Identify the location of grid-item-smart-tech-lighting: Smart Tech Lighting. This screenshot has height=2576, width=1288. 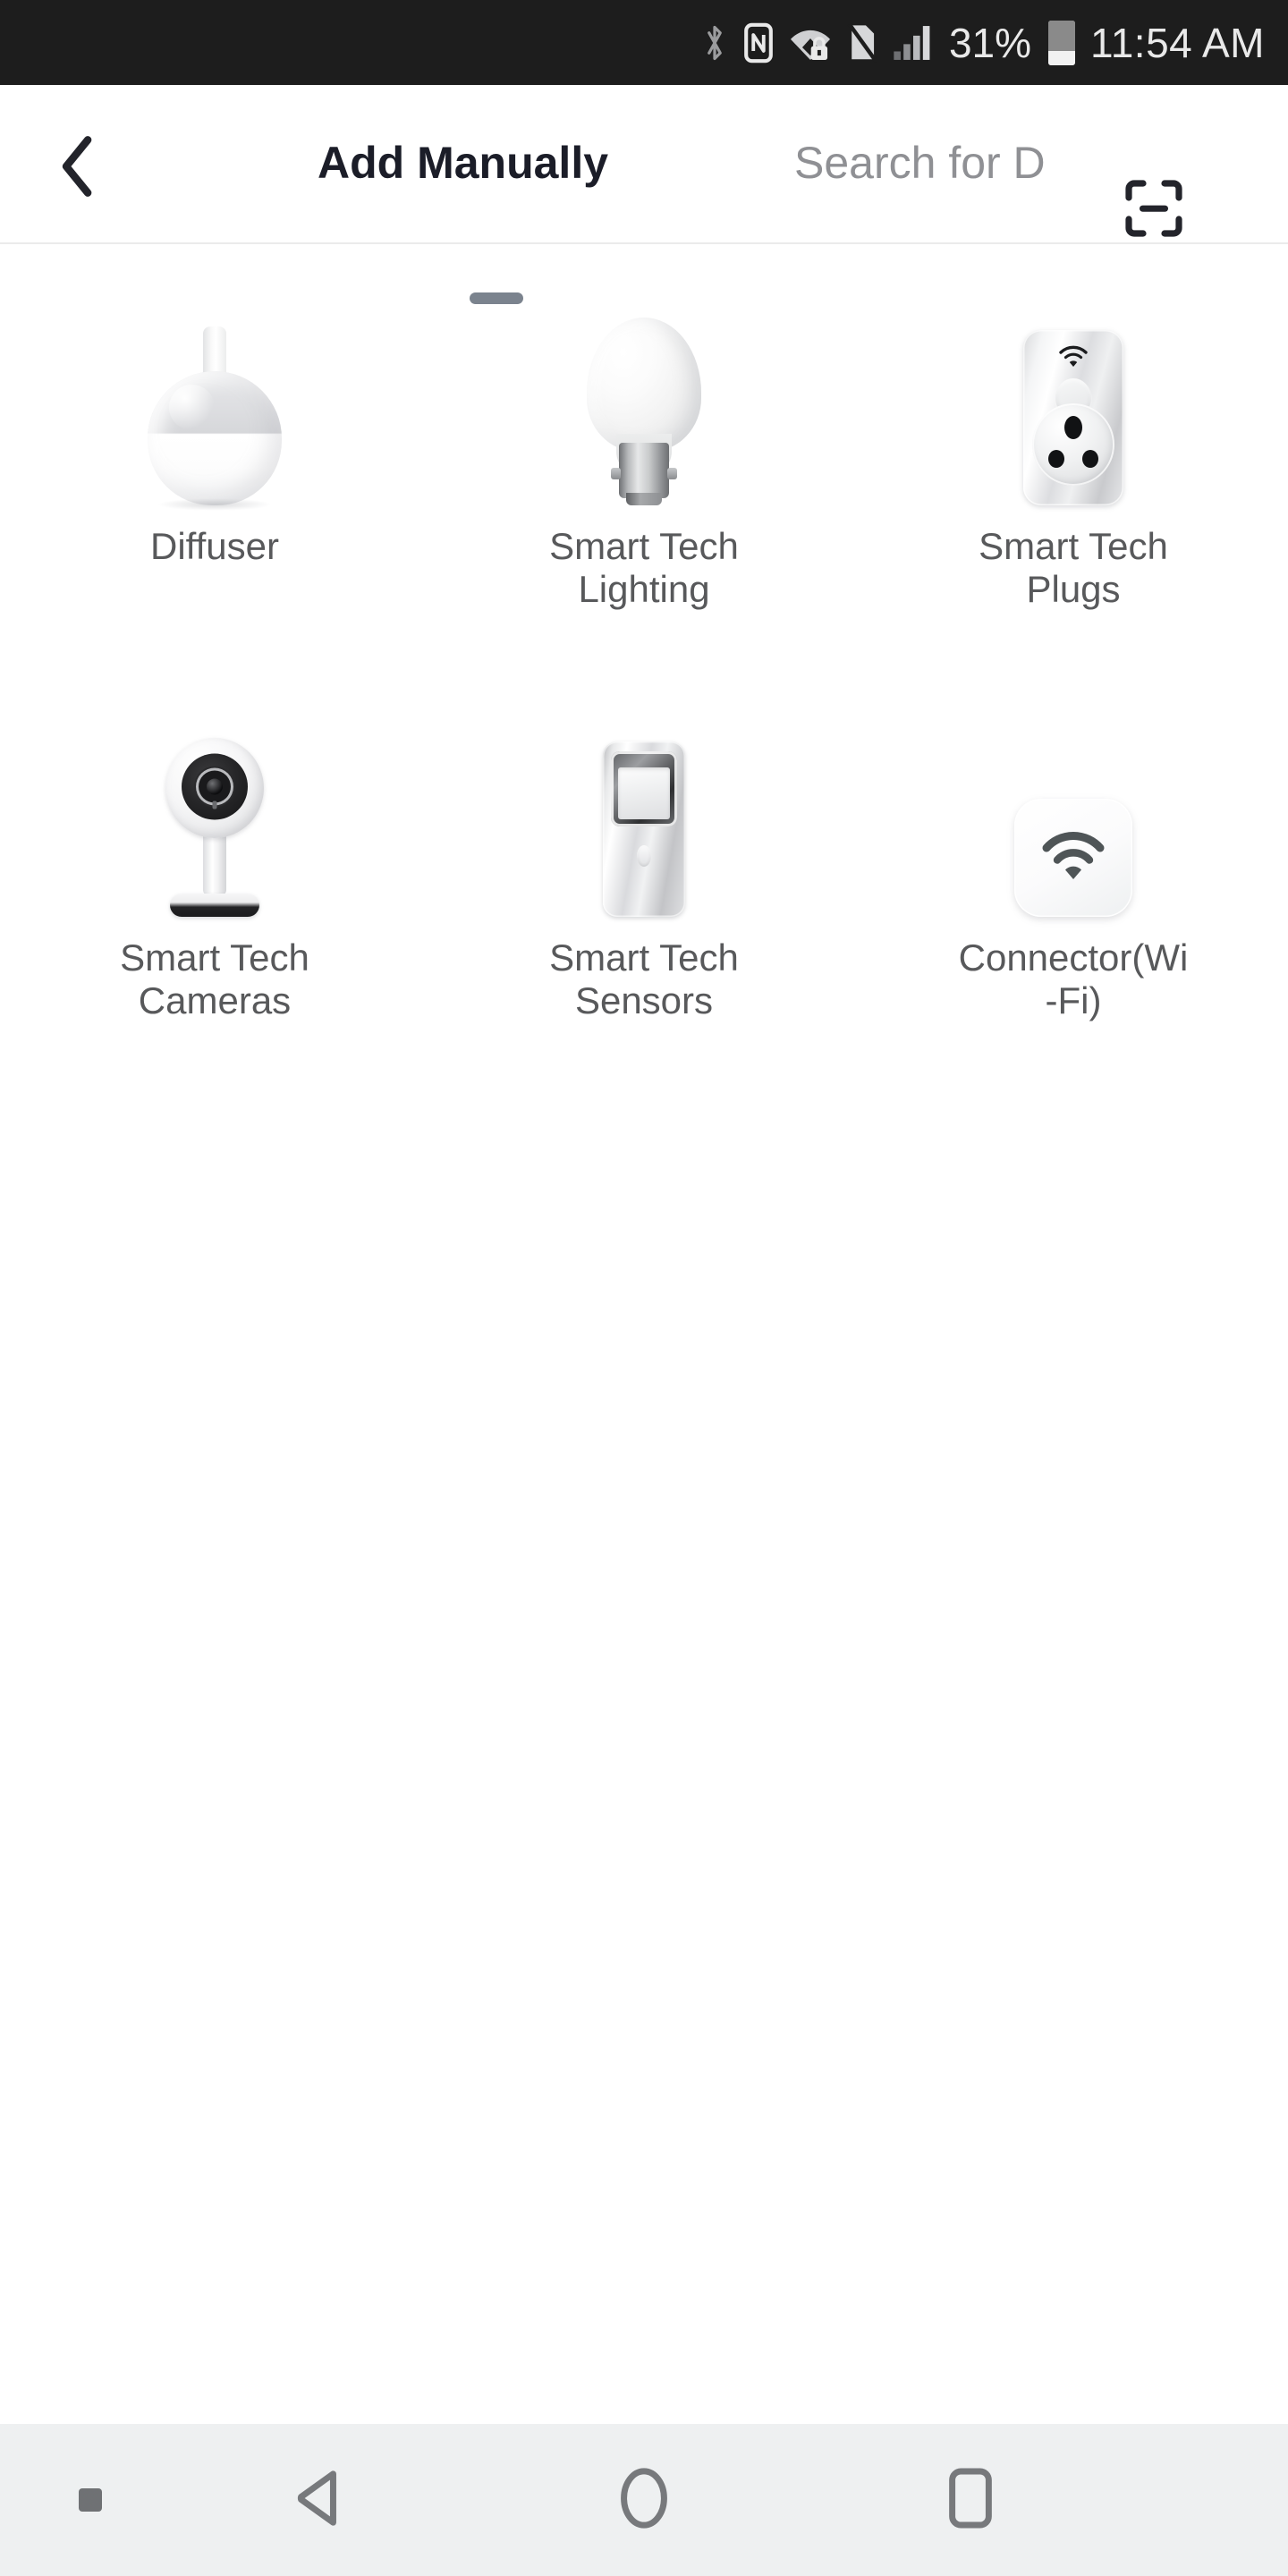
(644, 450).